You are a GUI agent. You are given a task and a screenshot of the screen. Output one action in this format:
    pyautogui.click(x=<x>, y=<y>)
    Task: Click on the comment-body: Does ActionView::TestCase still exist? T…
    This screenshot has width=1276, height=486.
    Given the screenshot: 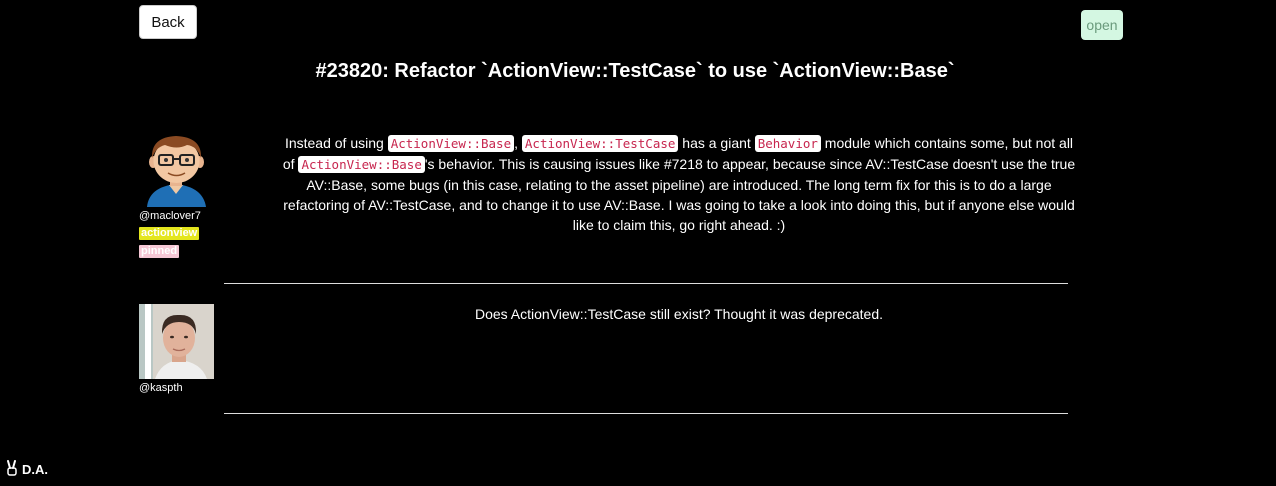 What is the action you would take?
    pyautogui.click(x=679, y=314)
    